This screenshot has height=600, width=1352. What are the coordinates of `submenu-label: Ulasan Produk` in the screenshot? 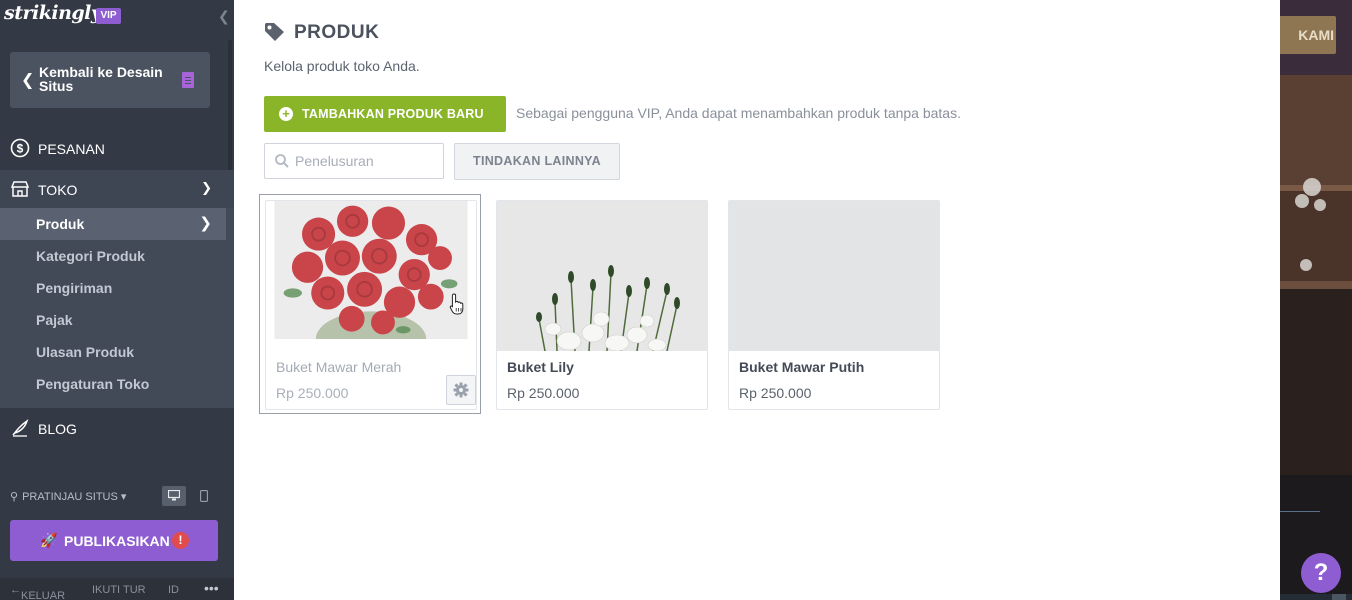 It's located at (85, 352).